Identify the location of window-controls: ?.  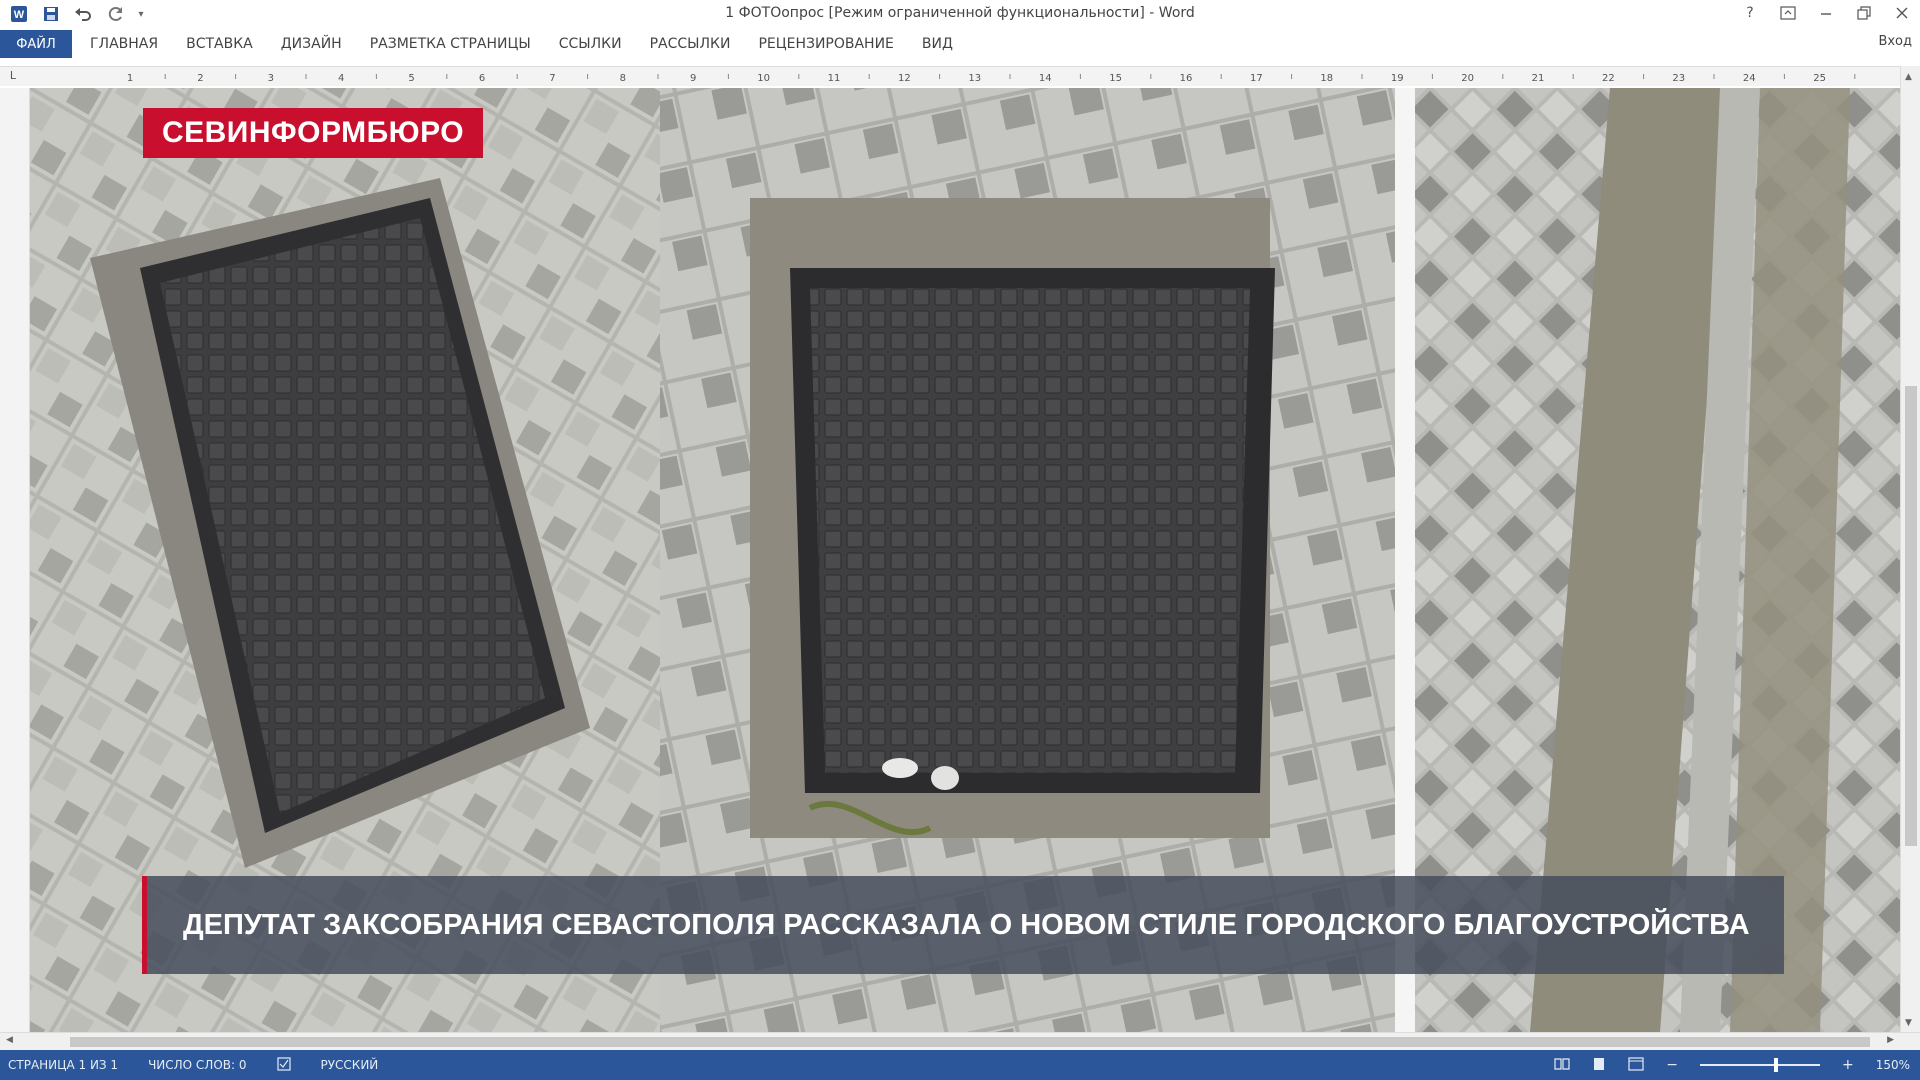
(1826, 13).